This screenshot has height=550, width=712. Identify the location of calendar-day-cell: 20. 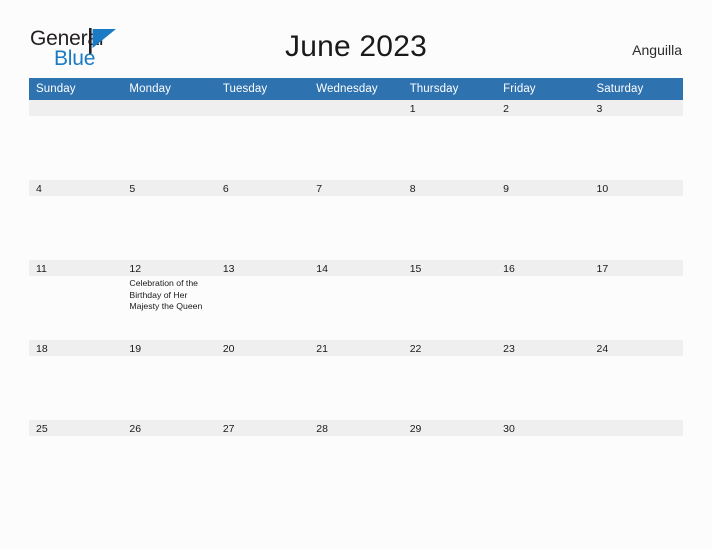
(262, 380).